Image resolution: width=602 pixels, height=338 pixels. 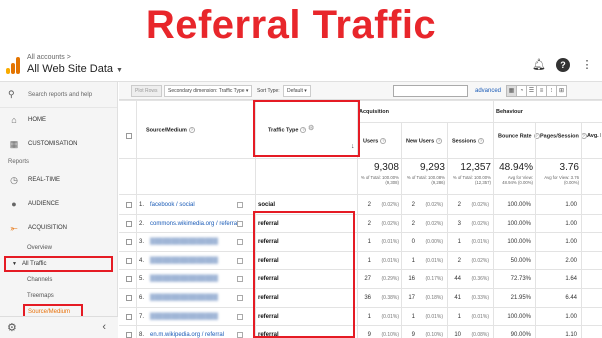 I want to click on header-source-medium: Source/Medium?, so click(x=170, y=130).